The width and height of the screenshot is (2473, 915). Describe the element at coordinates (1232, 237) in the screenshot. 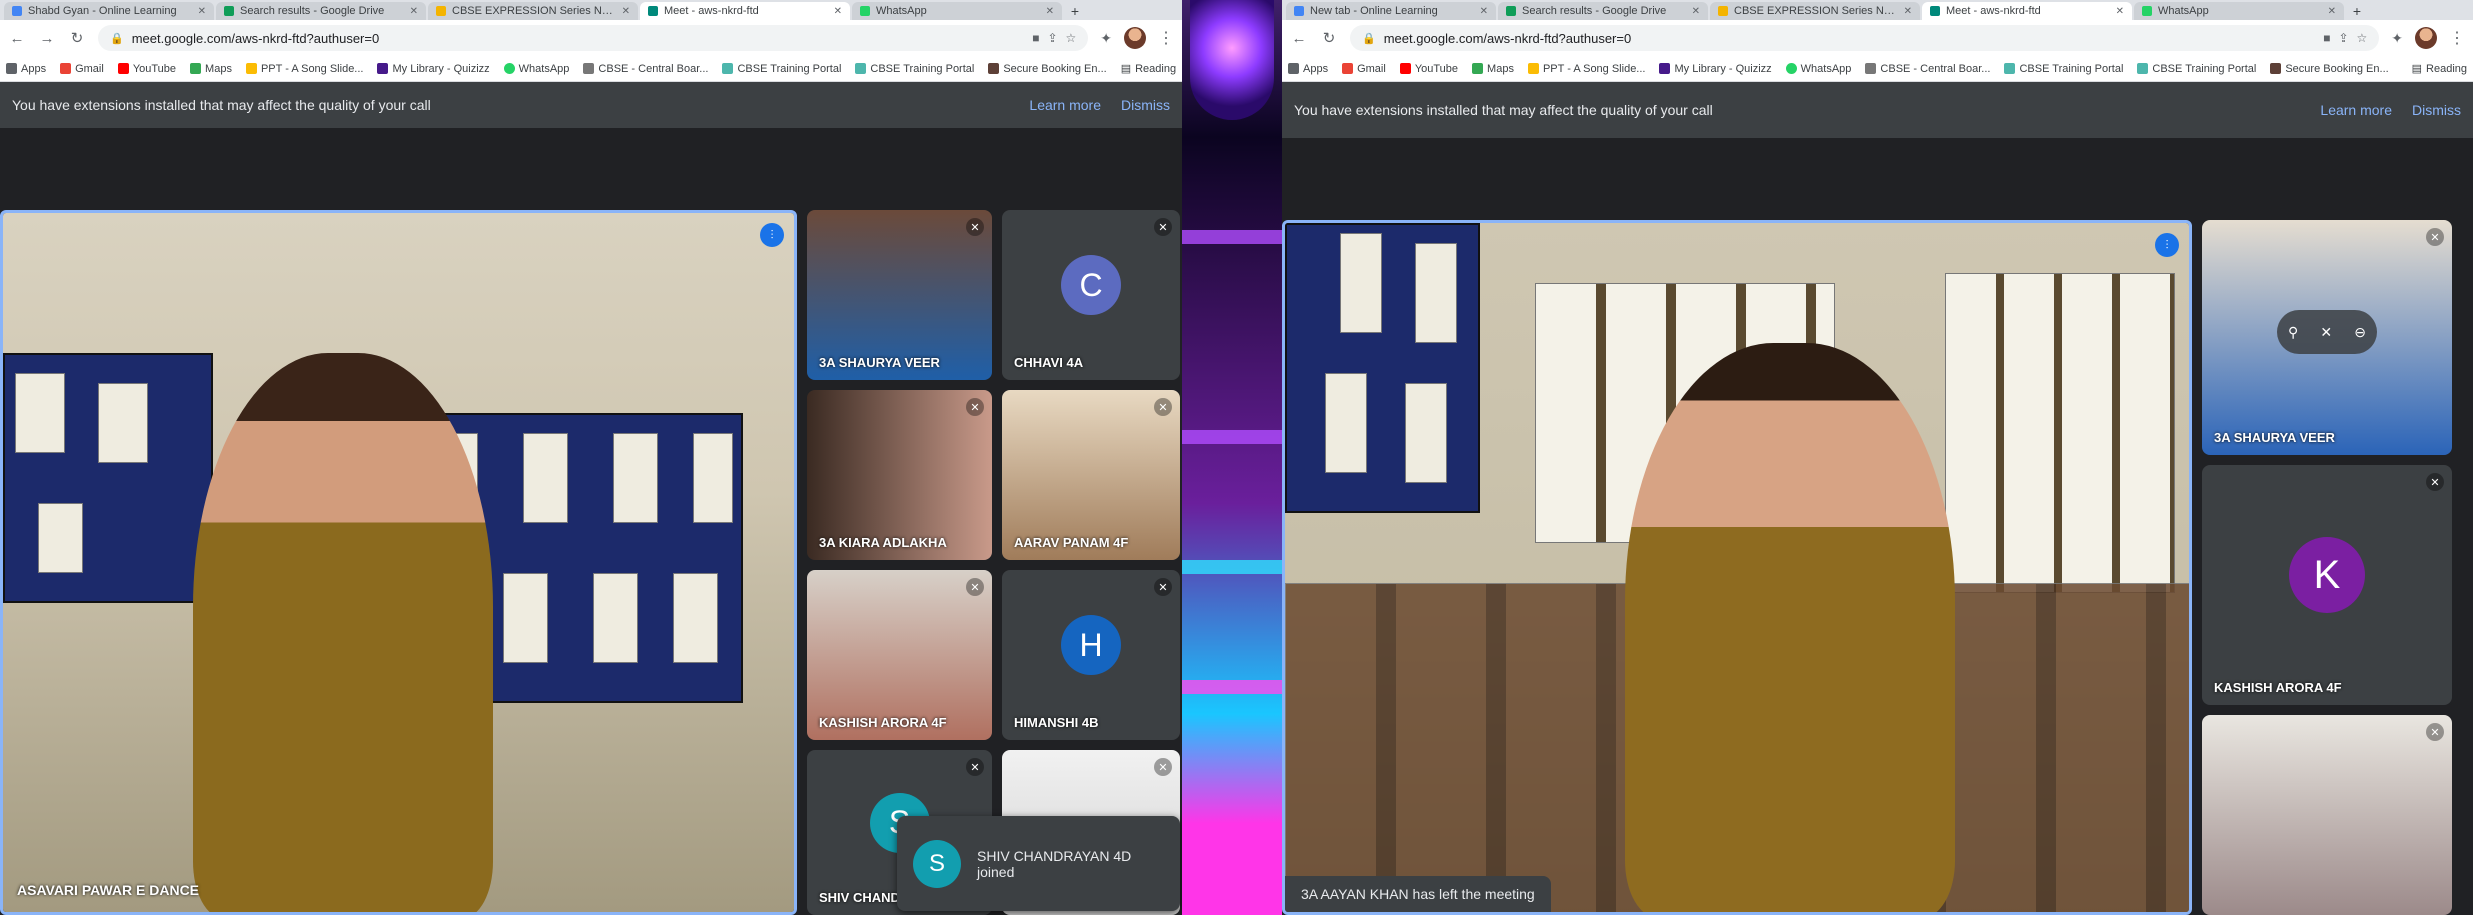

I see `glow-stripe` at that location.